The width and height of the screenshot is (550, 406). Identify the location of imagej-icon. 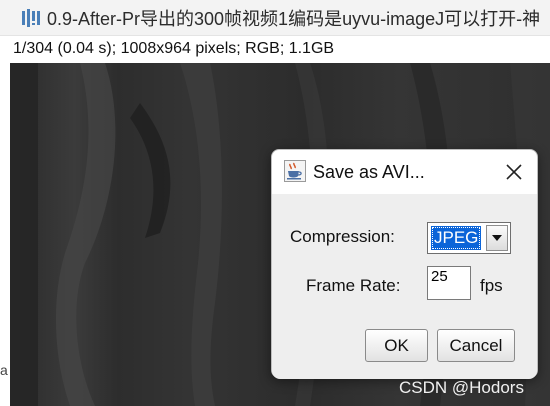
(31, 18).